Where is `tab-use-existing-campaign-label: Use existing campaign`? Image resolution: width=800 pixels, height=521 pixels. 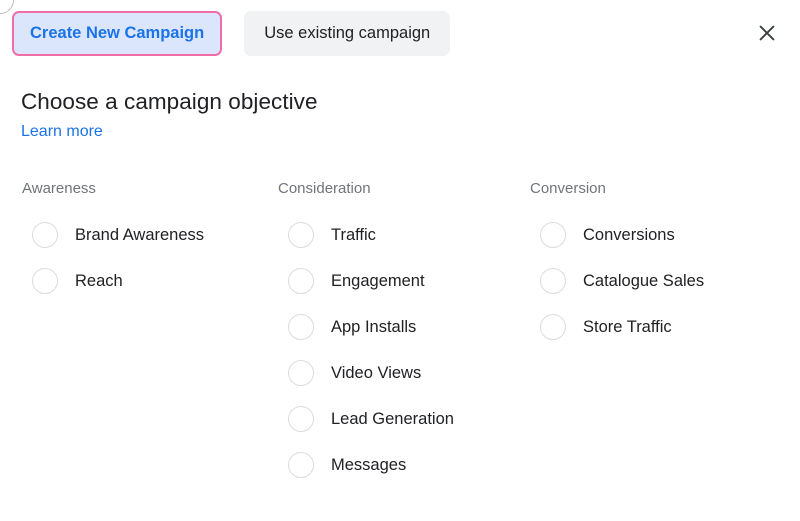 tab-use-existing-campaign-label: Use existing campaign is located at coordinates (347, 33).